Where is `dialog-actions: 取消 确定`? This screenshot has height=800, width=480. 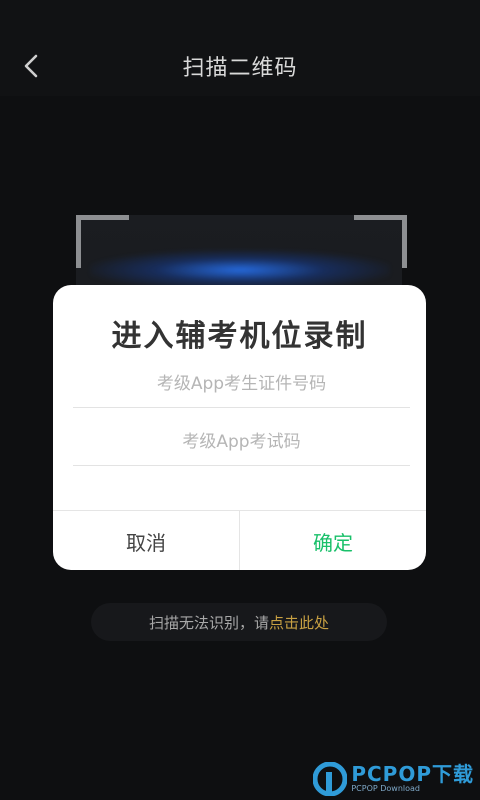 dialog-actions: 取消 确定 is located at coordinates (239, 540).